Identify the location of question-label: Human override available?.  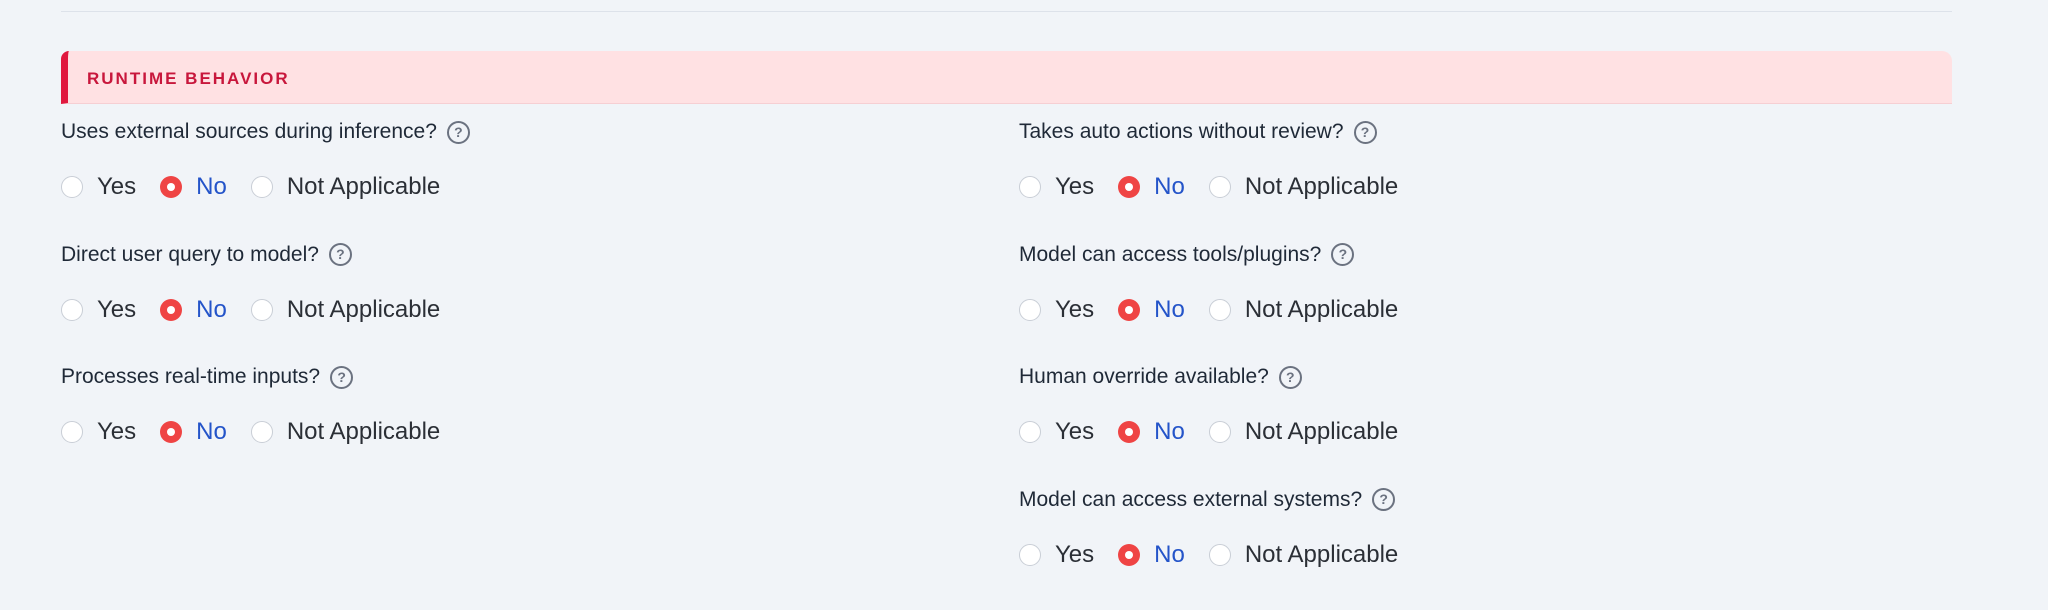
(1144, 376).